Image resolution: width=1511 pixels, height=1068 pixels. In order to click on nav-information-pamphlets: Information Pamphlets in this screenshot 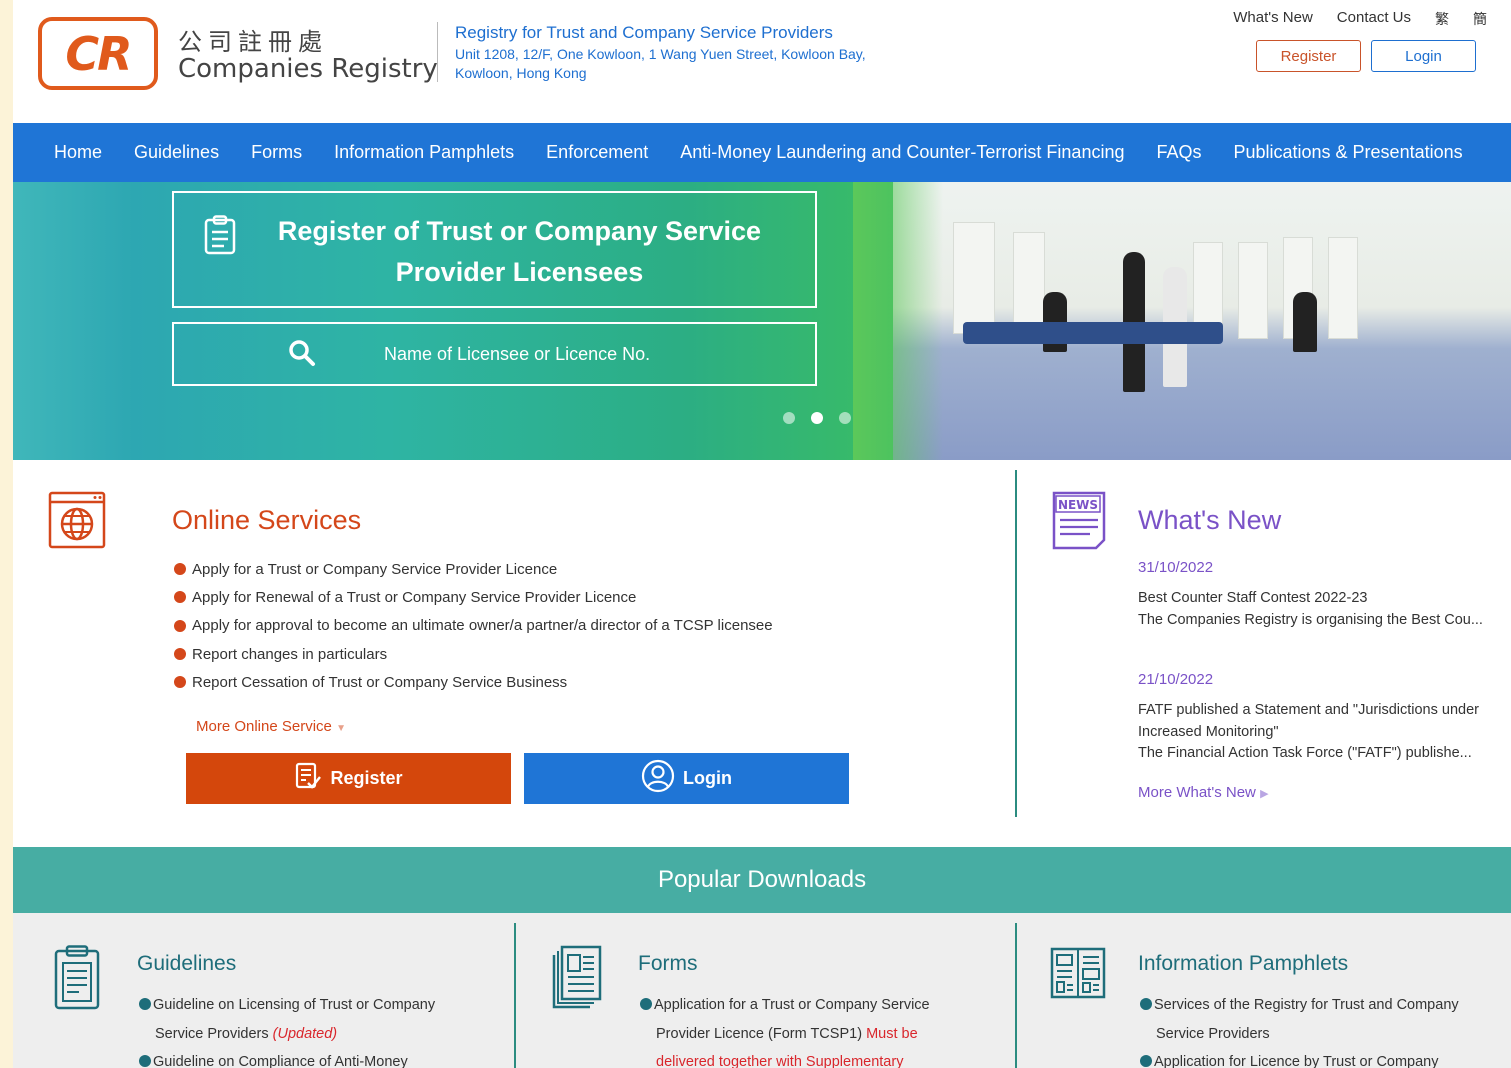, I will do `click(424, 152)`.